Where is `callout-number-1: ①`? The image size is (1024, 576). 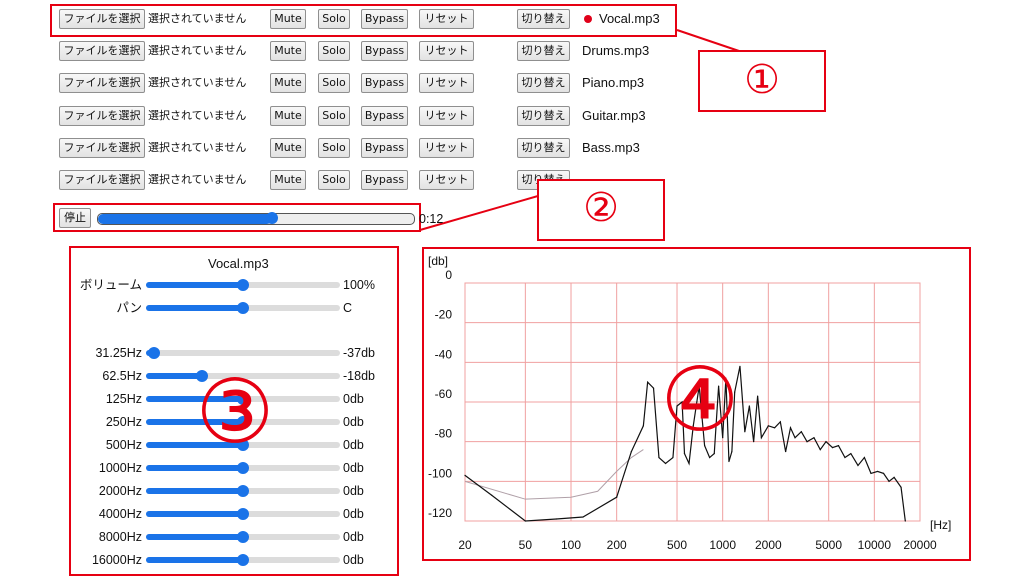 callout-number-1: ① is located at coordinates (762, 80).